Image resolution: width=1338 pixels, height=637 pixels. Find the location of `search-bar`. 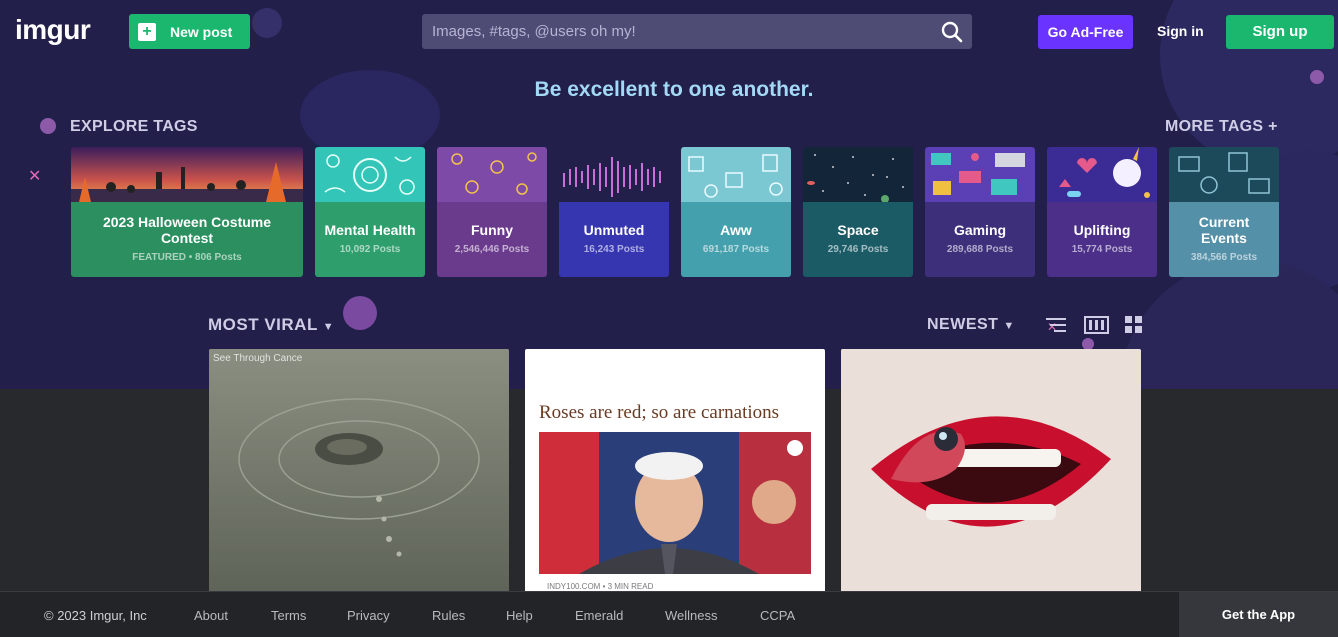

search-bar is located at coordinates (697, 31).